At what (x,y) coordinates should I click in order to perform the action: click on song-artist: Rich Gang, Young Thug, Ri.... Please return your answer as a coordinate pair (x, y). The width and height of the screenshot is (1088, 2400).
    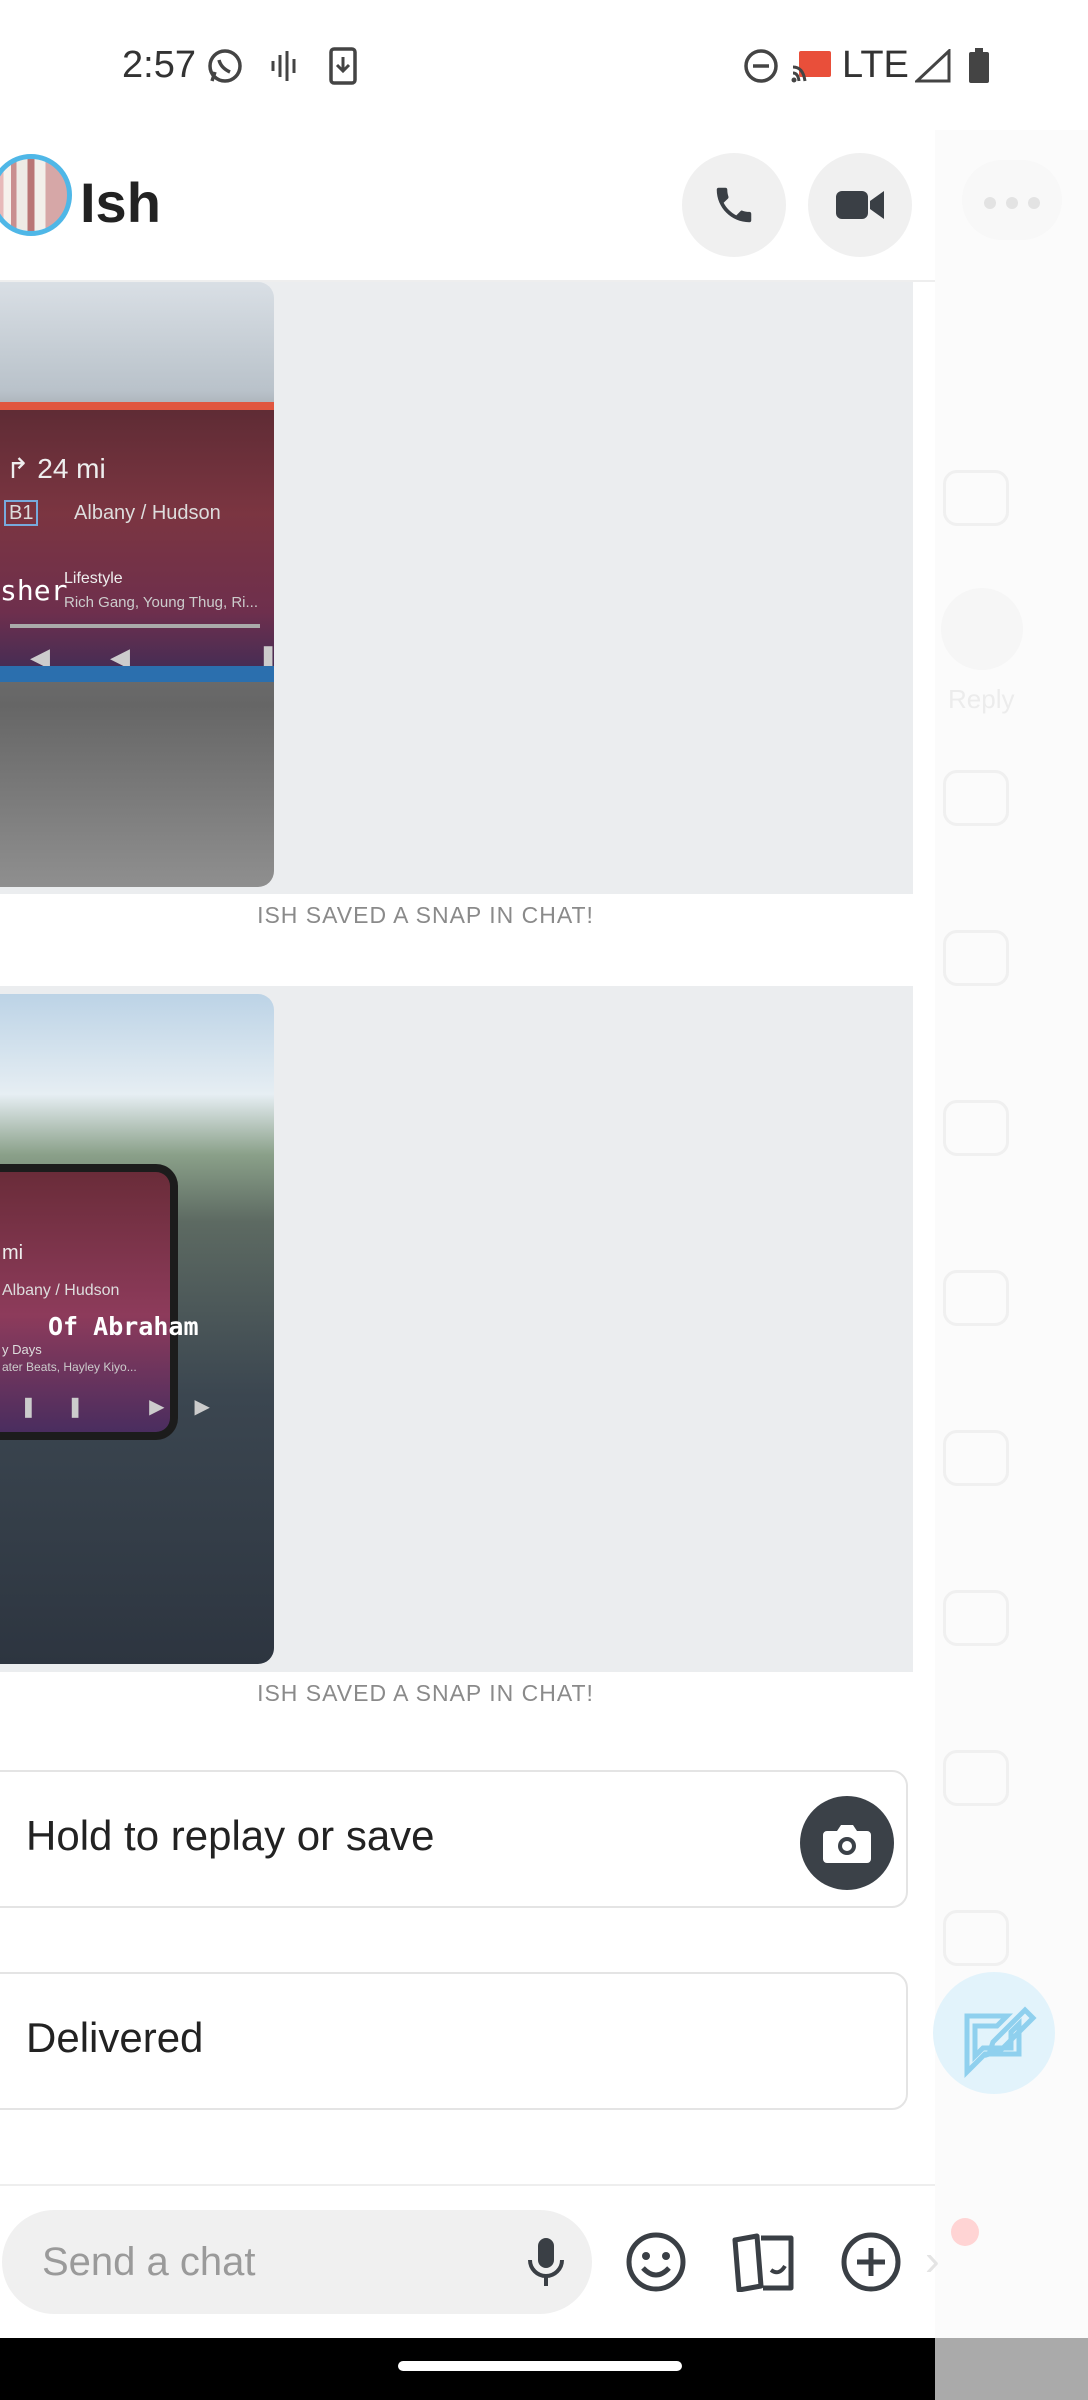
    Looking at the image, I should click on (161, 602).